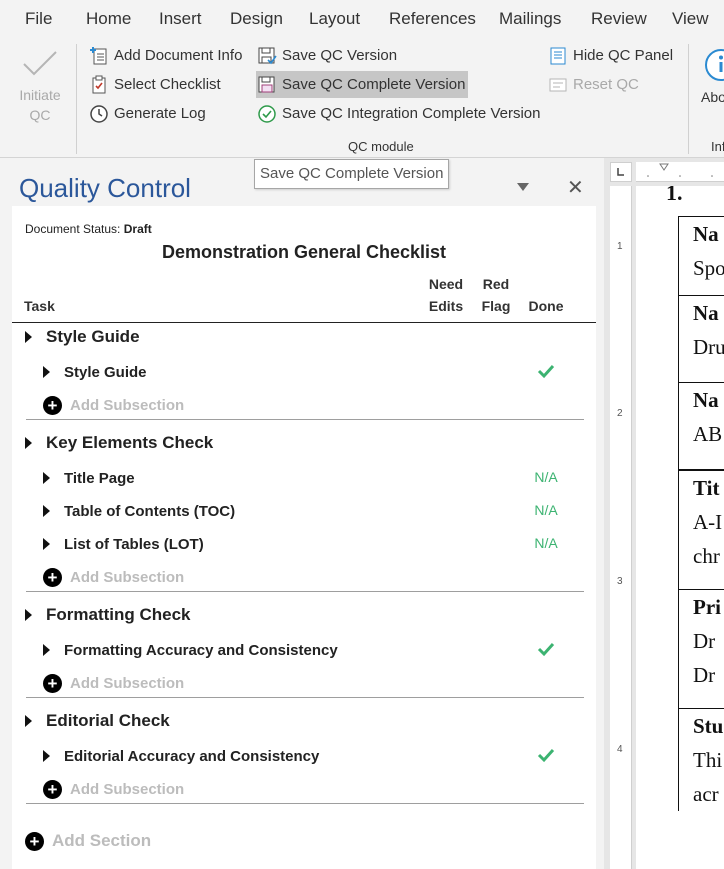  Describe the element at coordinates (39, 306) in the screenshot. I see `column-task: Task` at that location.